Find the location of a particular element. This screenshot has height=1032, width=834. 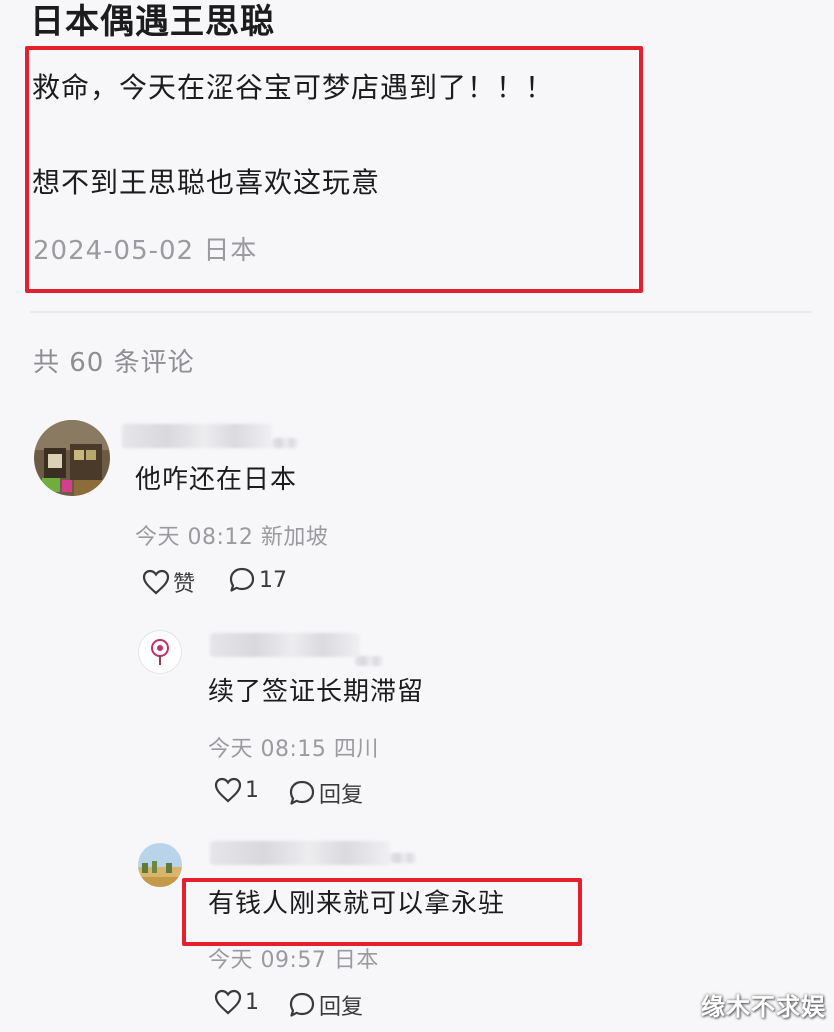

comment-count: 共 60 条评论 is located at coordinates (114, 363).